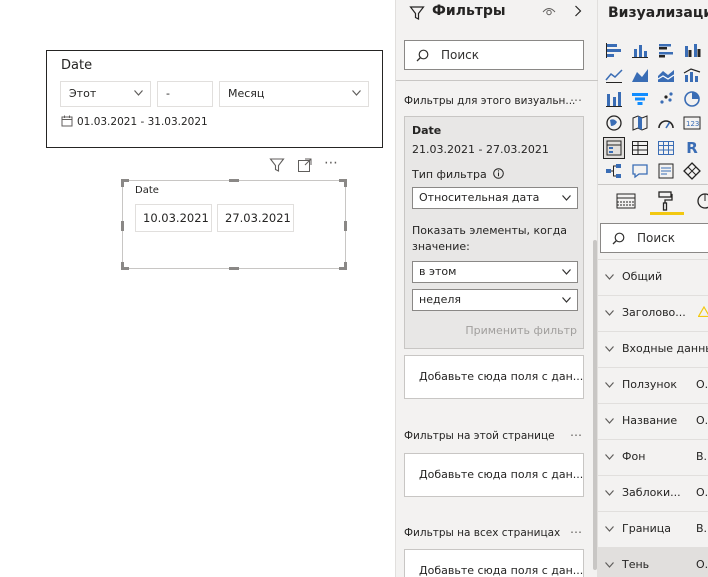  What do you see at coordinates (255, 218) in the screenshot?
I see `end-date-input: 27.03.2021` at bounding box center [255, 218].